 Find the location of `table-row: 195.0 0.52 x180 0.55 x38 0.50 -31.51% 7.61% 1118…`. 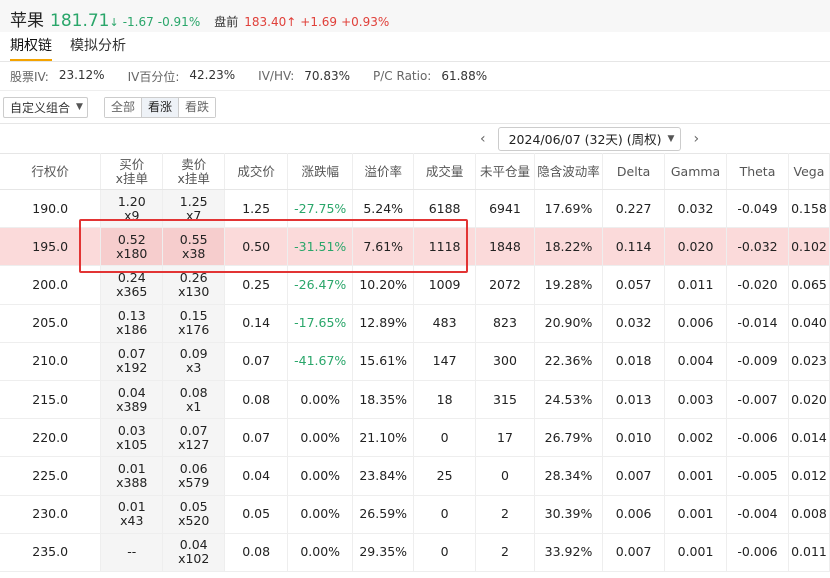

table-row: 195.0 0.52 x180 0.55 x38 0.50 -31.51% 7.61% 1118… is located at coordinates (415, 247).